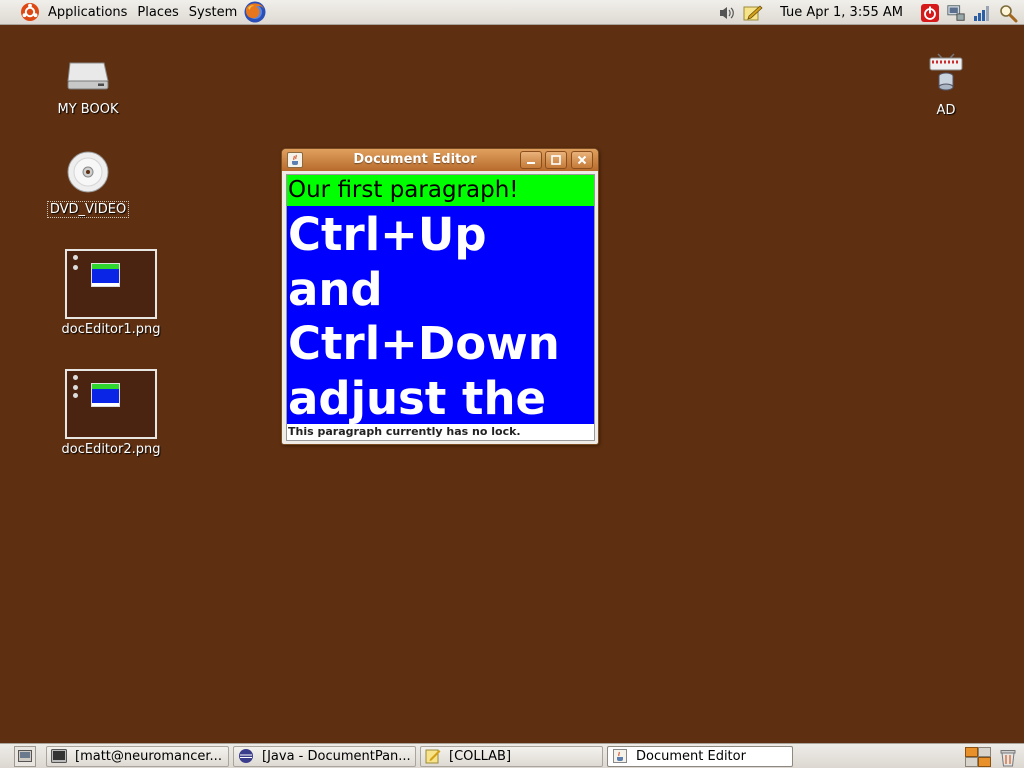 Image resolution: width=1024 pixels, height=768 pixels. What do you see at coordinates (691, 756) in the screenshot?
I see `taskbar-item-label: Document Editor` at bounding box center [691, 756].